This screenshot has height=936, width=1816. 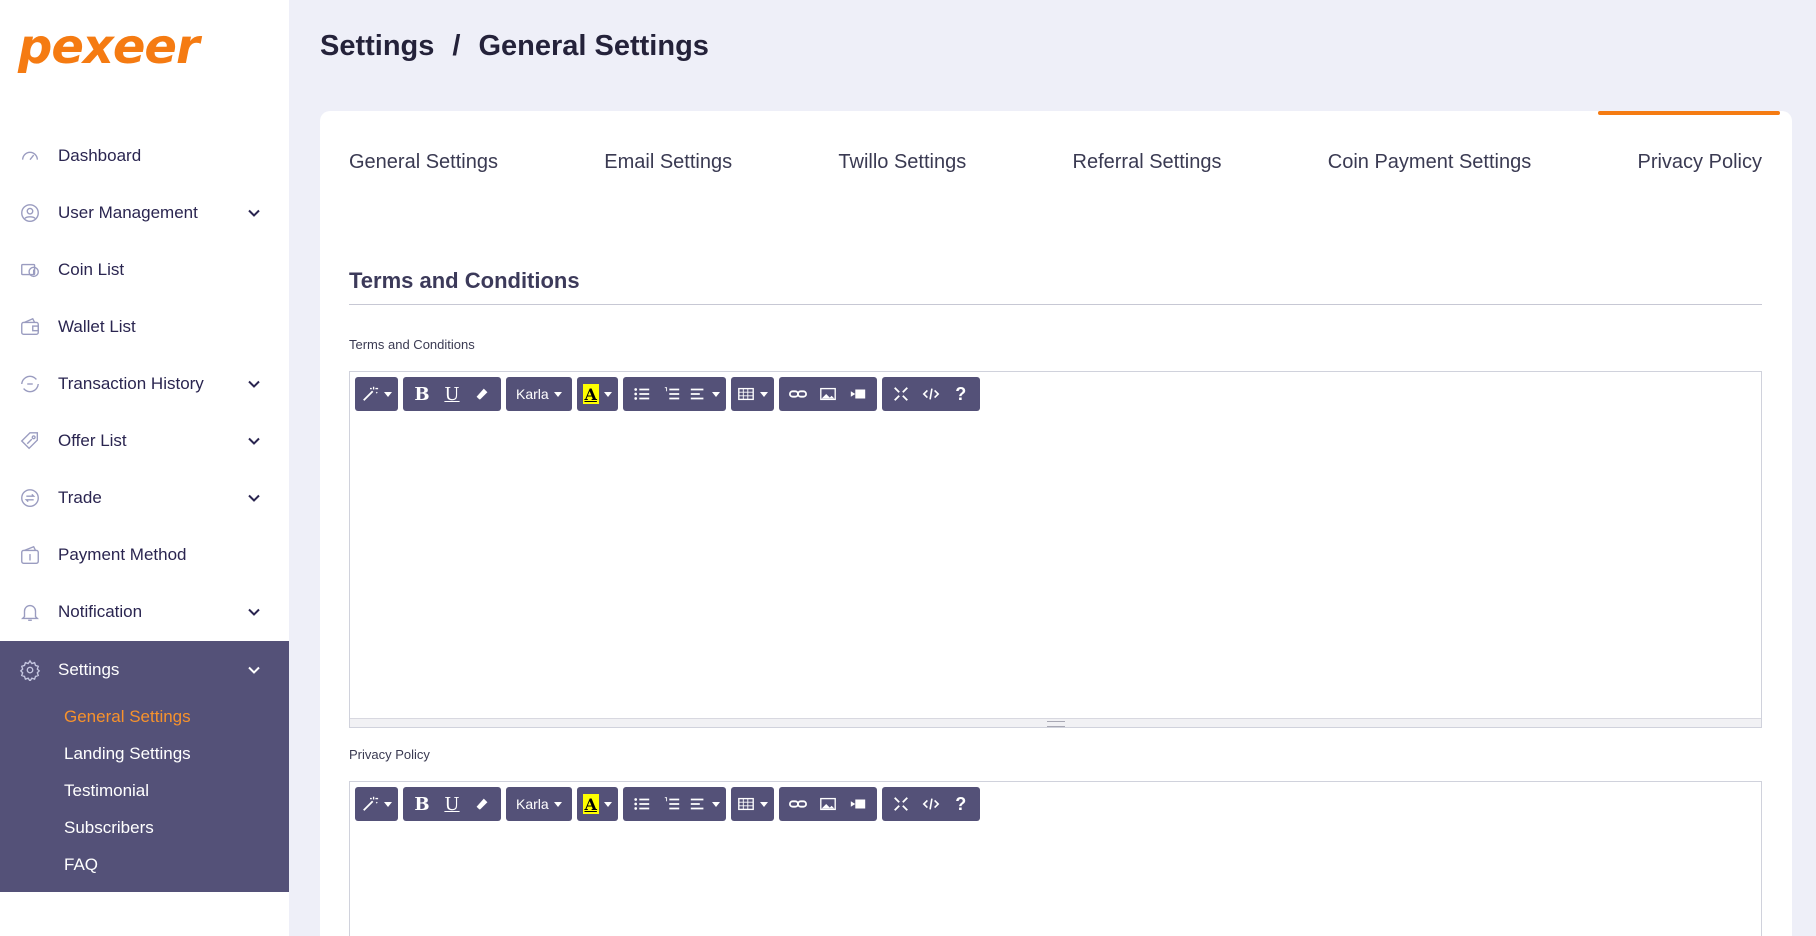 I want to click on page-title: General Settings, so click(x=593, y=46).